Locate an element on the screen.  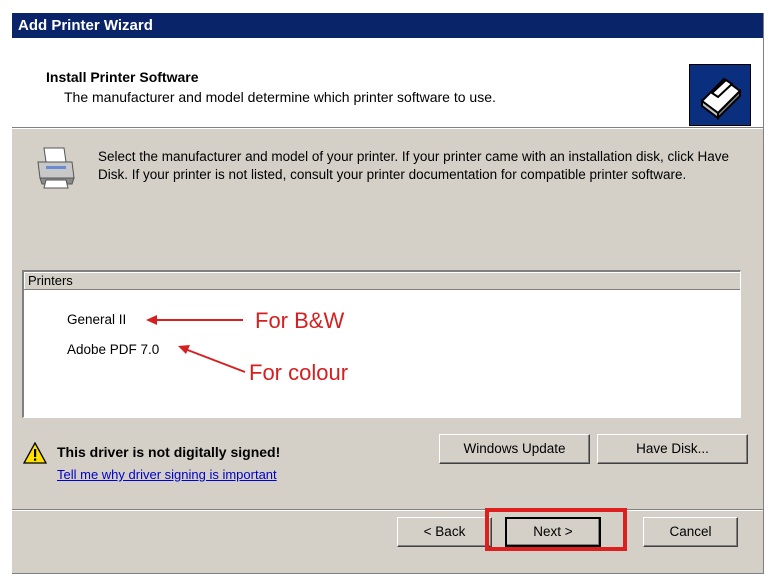
unsigned-driver-warning: This driver is not digitally signed! is located at coordinates (169, 452).